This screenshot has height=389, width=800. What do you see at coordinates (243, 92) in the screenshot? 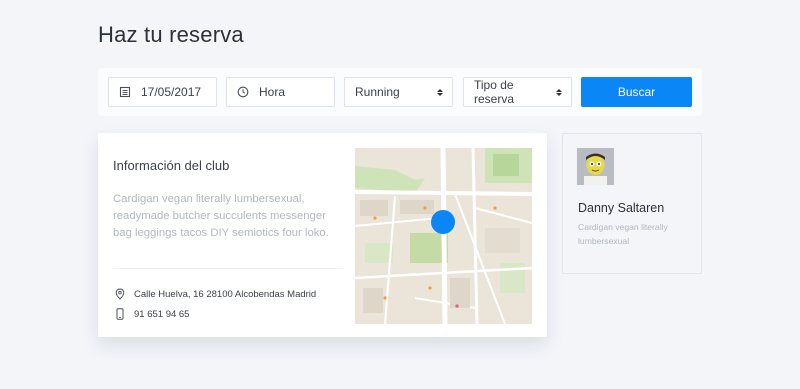
I see `clock-icon` at bounding box center [243, 92].